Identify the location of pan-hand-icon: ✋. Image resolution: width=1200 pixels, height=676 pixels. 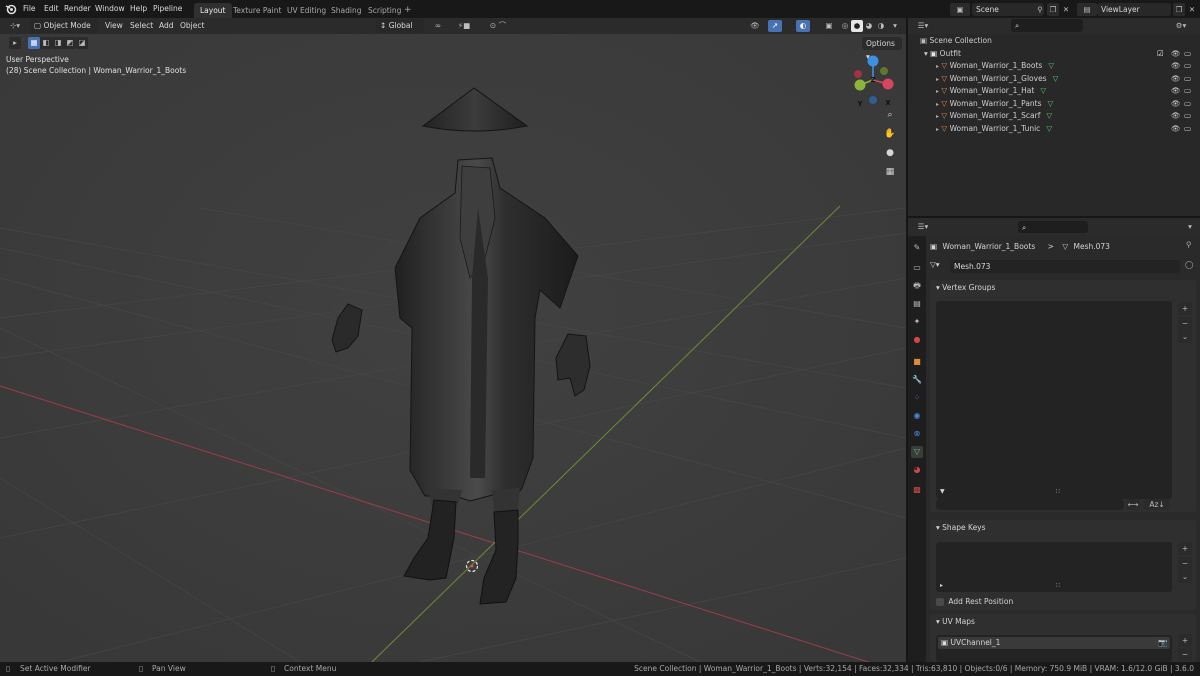
(890, 134).